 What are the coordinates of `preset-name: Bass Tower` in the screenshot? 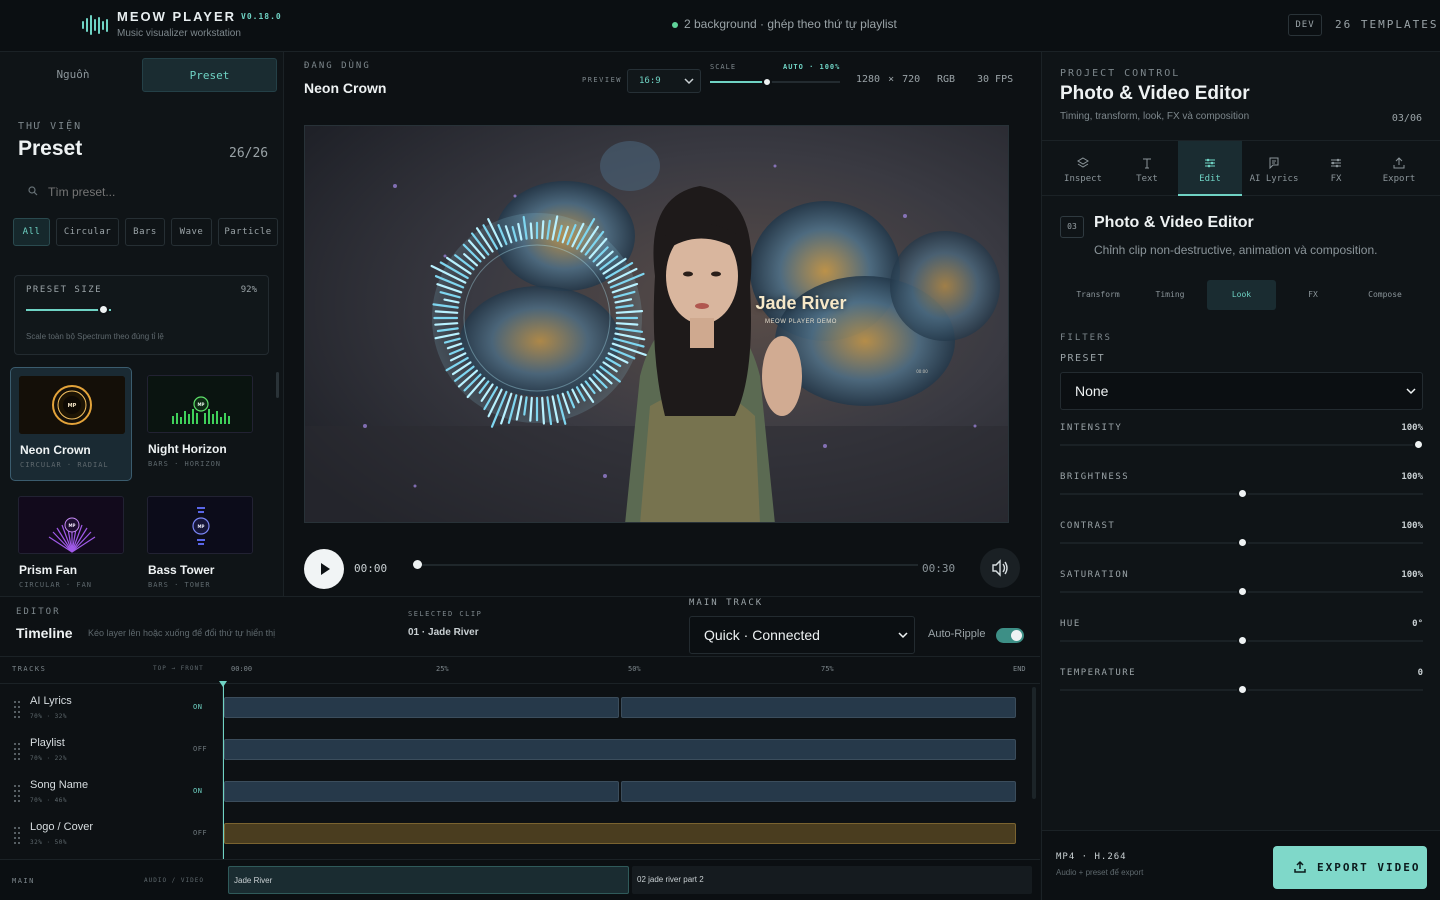 It's located at (181, 570).